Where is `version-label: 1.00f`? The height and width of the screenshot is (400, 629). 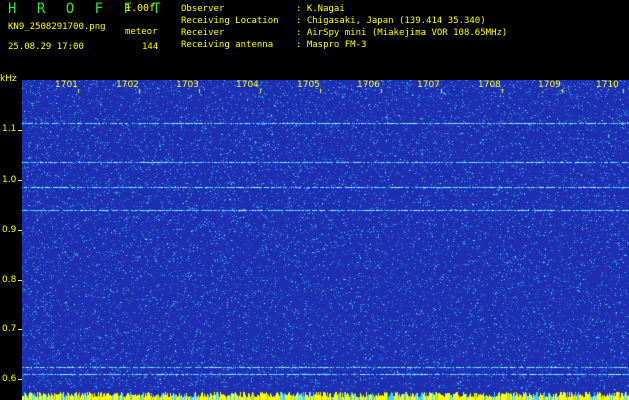 version-label: 1.00f is located at coordinates (140, 8).